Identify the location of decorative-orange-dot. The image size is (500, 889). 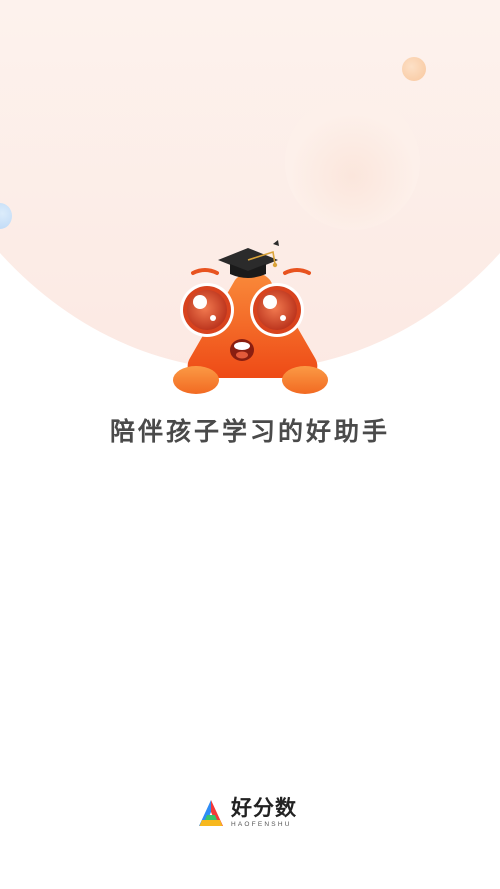
(414, 69).